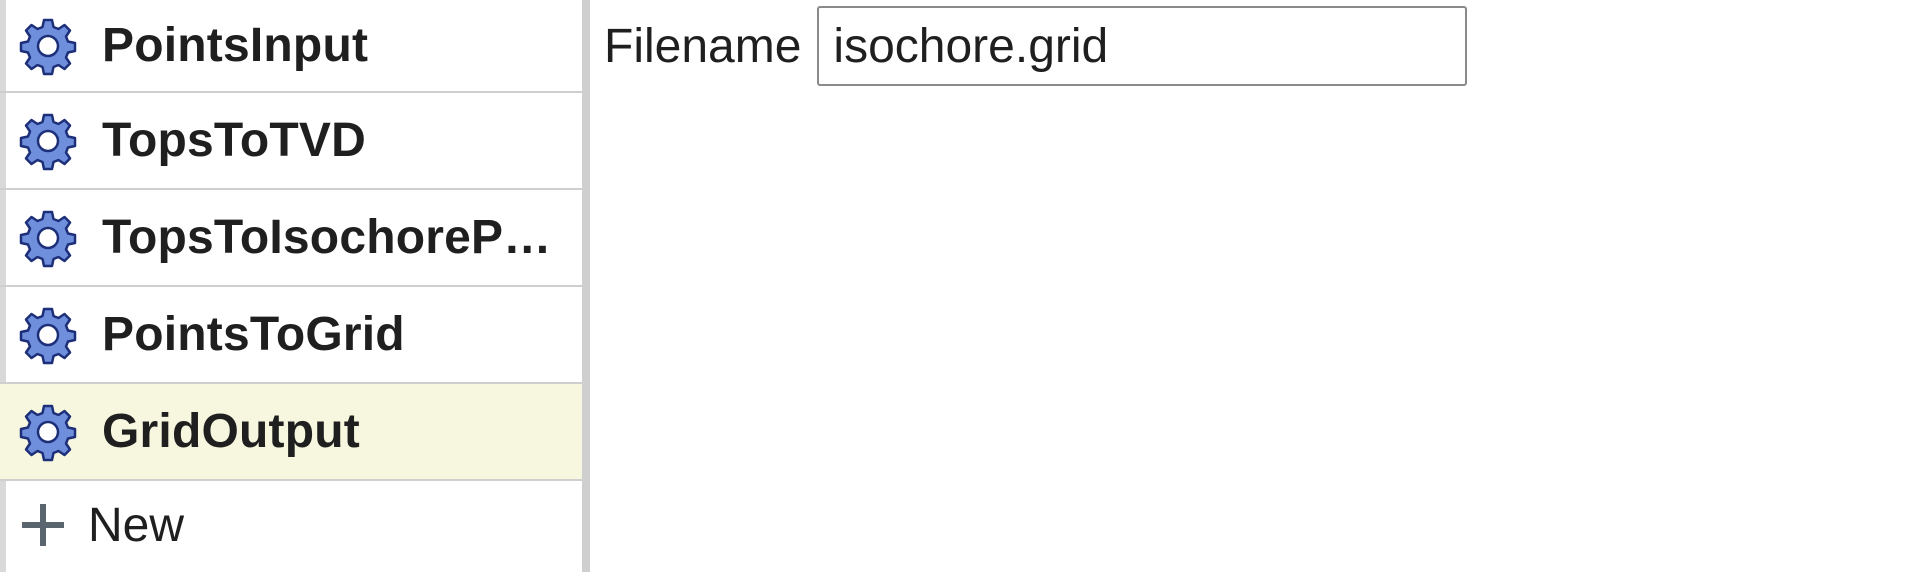 The height and width of the screenshot is (572, 1920). What do you see at coordinates (235, 45) in the screenshot?
I see `step-label: PointsInput` at bounding box center [235, 45].